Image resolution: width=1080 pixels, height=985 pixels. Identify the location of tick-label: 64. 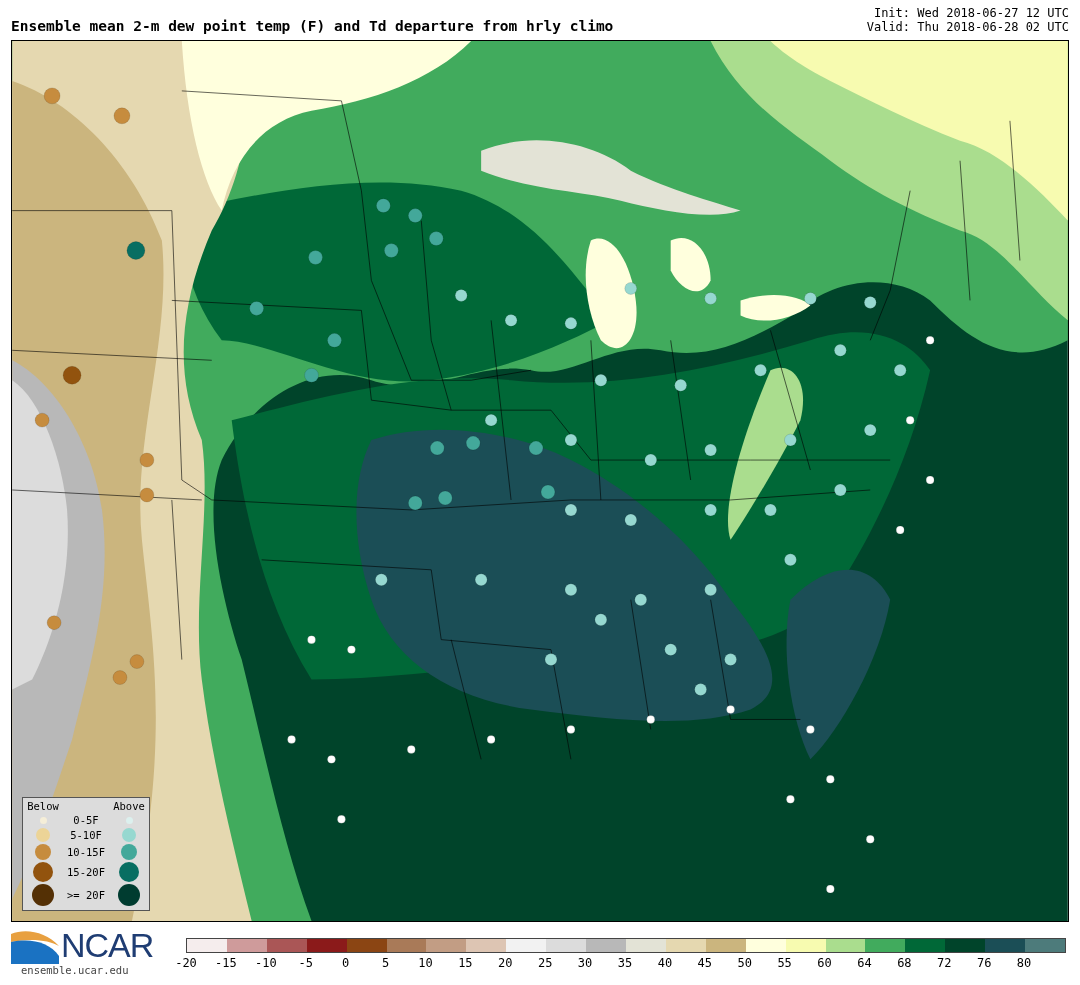
(864, 963).